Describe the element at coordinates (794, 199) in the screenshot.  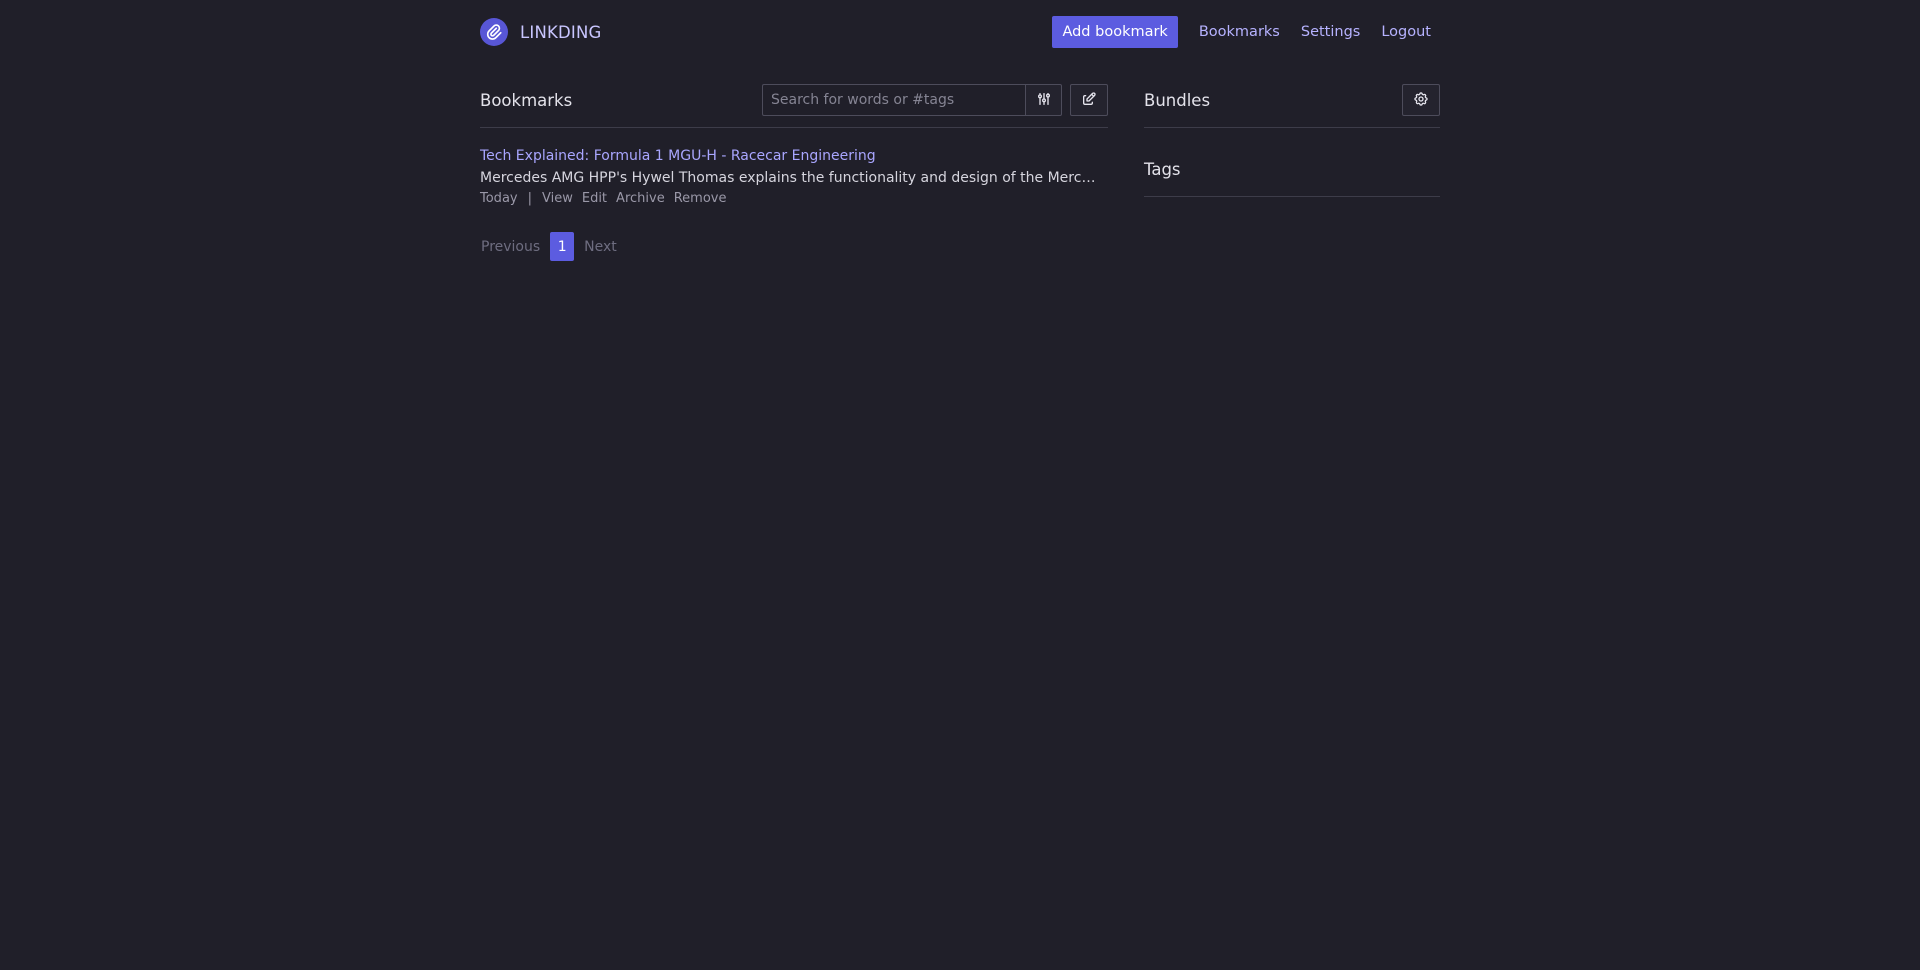
I see `bookmark-actions: Today | View Edit Archive Remove` at that location.